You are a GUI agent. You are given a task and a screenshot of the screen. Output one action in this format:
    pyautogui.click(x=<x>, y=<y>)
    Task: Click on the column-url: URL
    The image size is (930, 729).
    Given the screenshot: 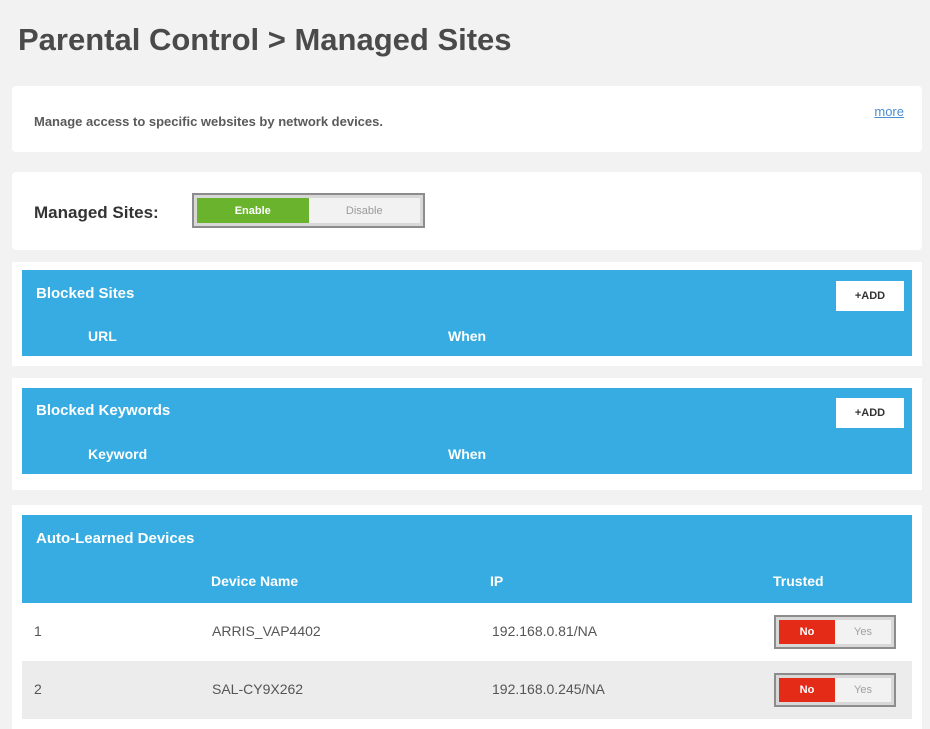 What is the action you would take?
    pyautogui.click(x=102, y=336)
    